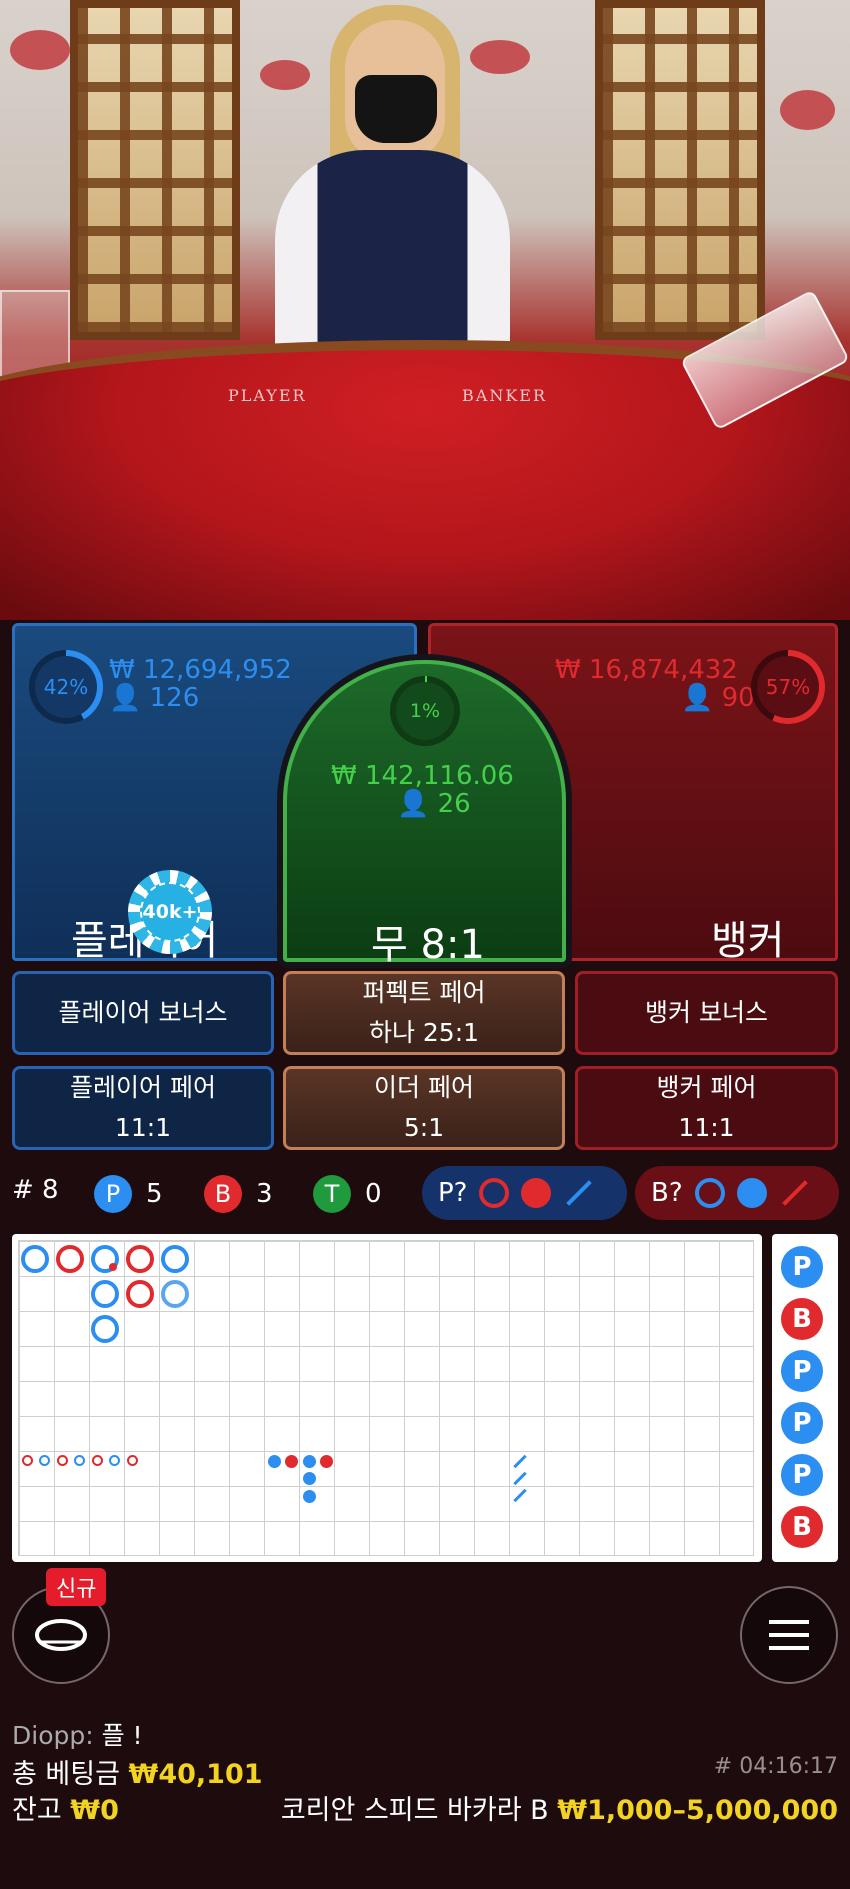 This screenshot has height=1889, width=850. I want to click on banker-win-count: B 3, so click(238, 1194).